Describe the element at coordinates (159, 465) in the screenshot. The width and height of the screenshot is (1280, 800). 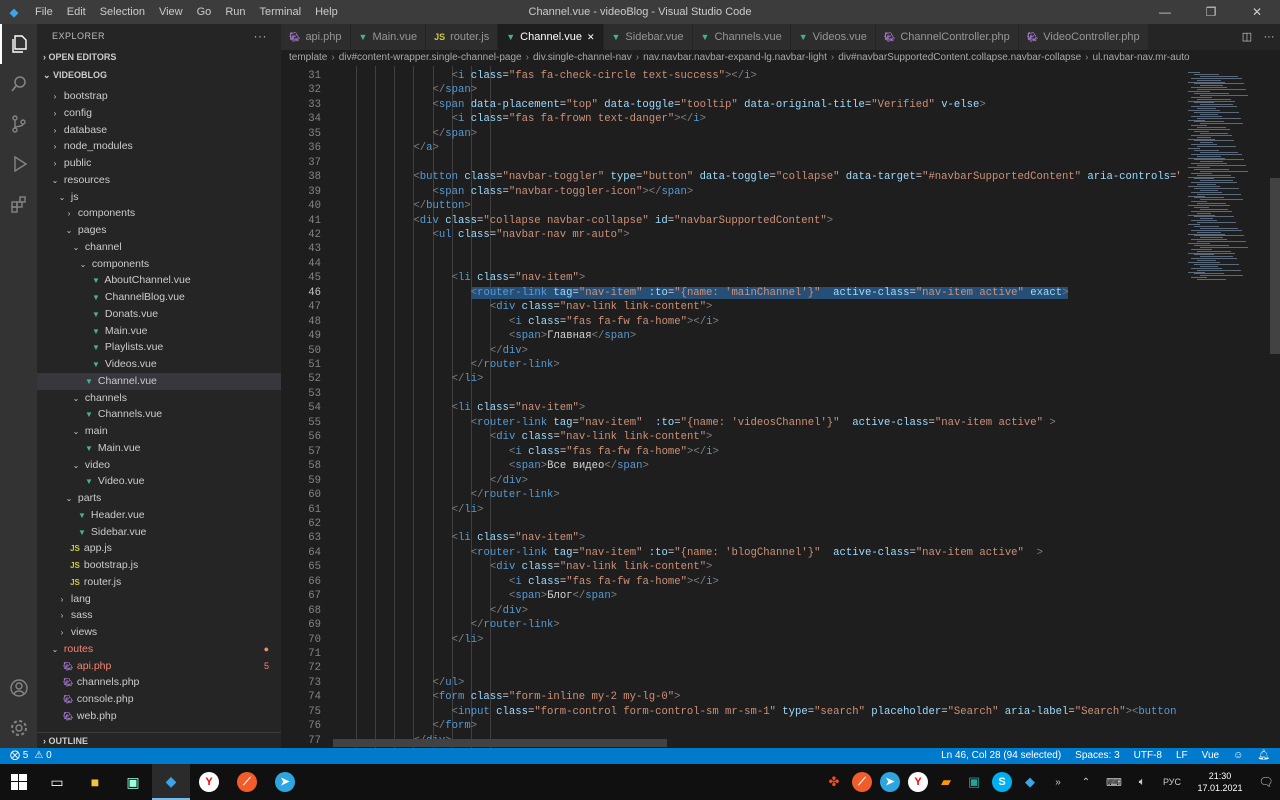
I see `tree-folder: ⌄ video` at that location.